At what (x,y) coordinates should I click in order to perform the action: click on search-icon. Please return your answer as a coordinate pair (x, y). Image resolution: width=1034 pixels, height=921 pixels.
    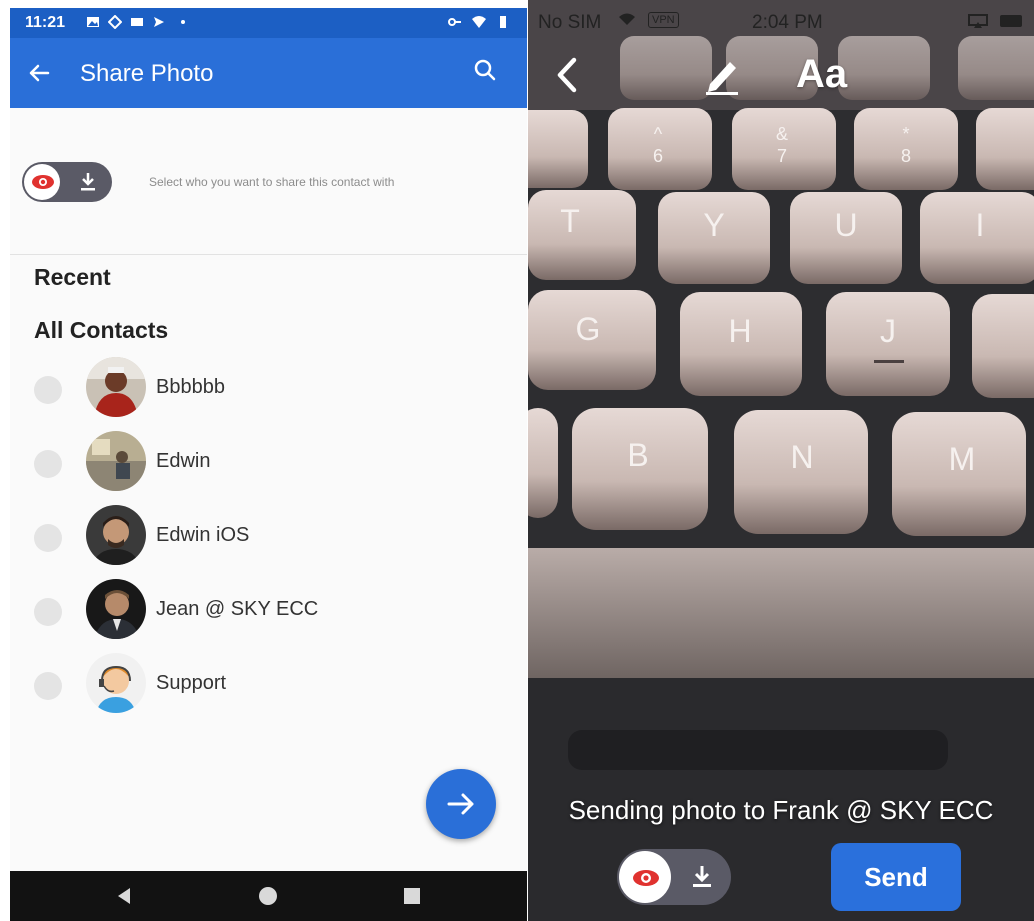
    Looking at the image, I should click on (485, 71).